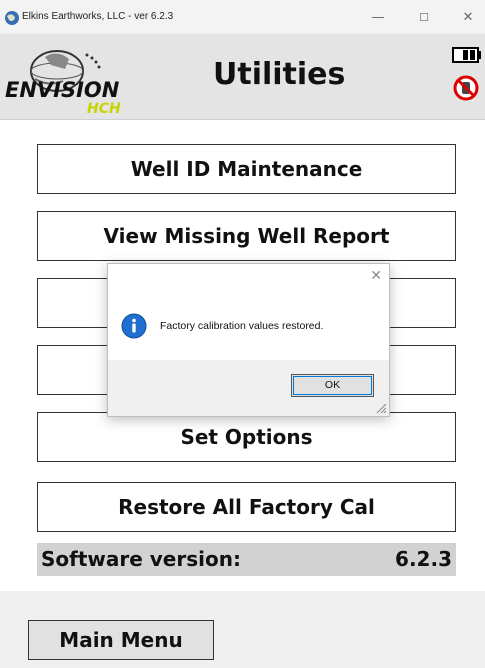  What do you see at coordinates (423, 559) in the screenshot?
I see `software-version-value: 6.2.3` at bounding box center [423, 559].